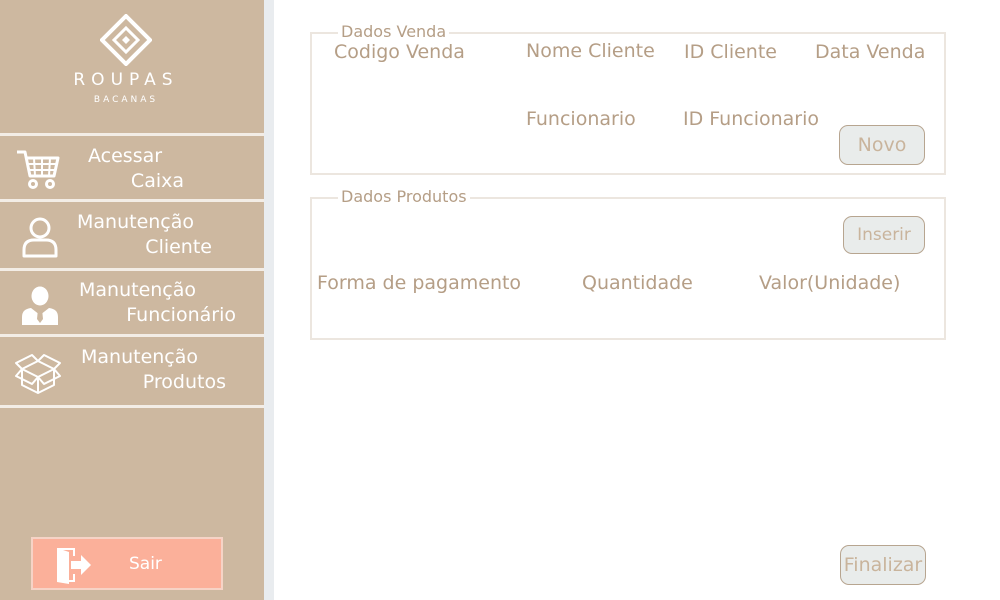  What do you see at coordinates (38, 169) in the screenshot?
I see `cart-icon` at bounding box center [38, 169].